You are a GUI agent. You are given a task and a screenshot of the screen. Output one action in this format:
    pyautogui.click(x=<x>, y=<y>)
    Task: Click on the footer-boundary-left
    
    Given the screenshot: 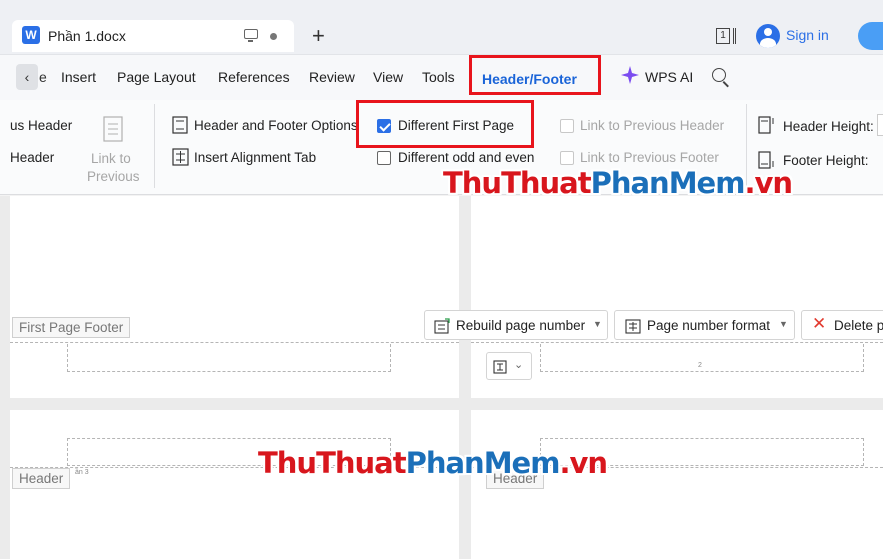 What is the action you would take?
    pyautogui.click(x=234, y=342)
    